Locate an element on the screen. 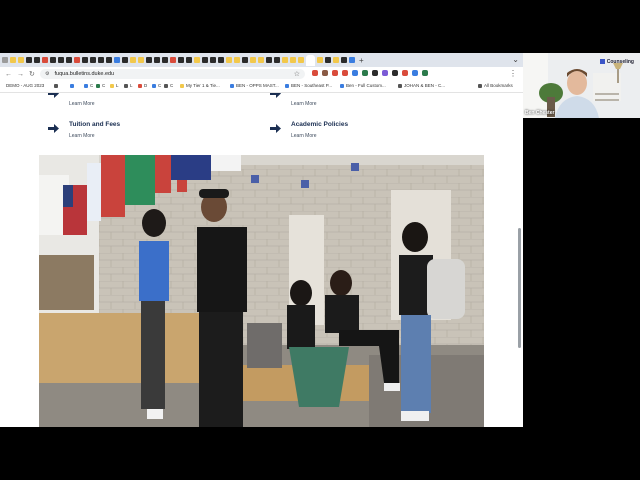 This screenshot has height=480, width=640. browser-menu-icon: ⋮ is located at coordinates (513, 73).